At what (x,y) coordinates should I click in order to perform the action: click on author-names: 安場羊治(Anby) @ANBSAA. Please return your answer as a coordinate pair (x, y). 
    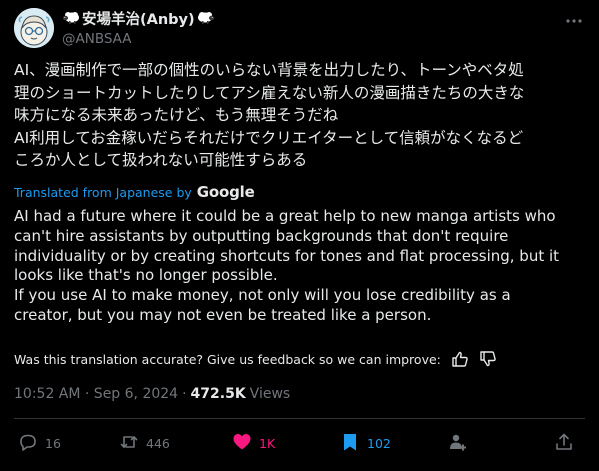
    Looking at the image, I should click on (138, 28).